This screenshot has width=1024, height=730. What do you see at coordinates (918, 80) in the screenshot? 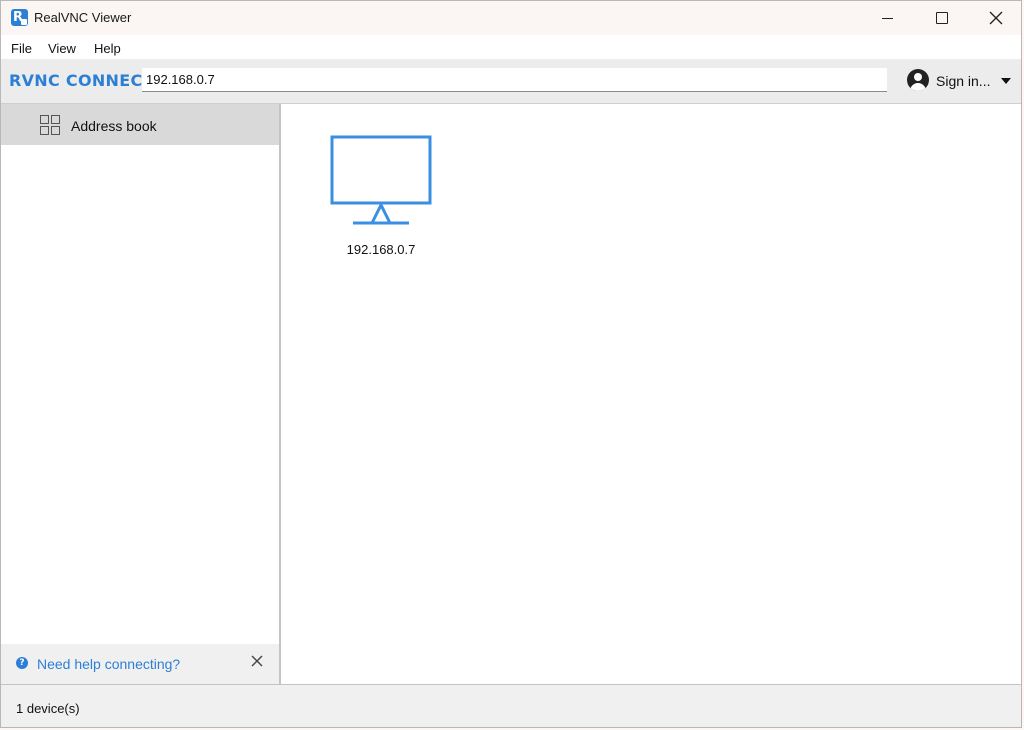
I see `user-avatar-icon` at bounding box center [918, 80].